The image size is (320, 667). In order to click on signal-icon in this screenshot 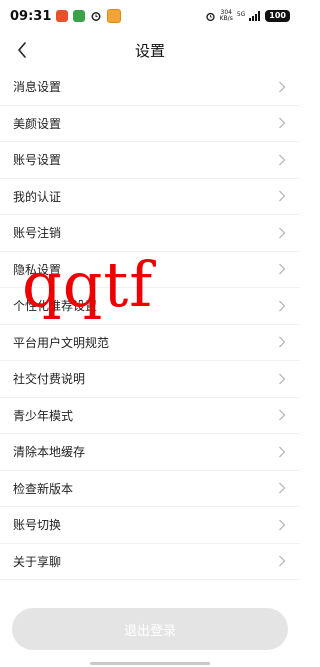, I will do `click(255, 16)`.